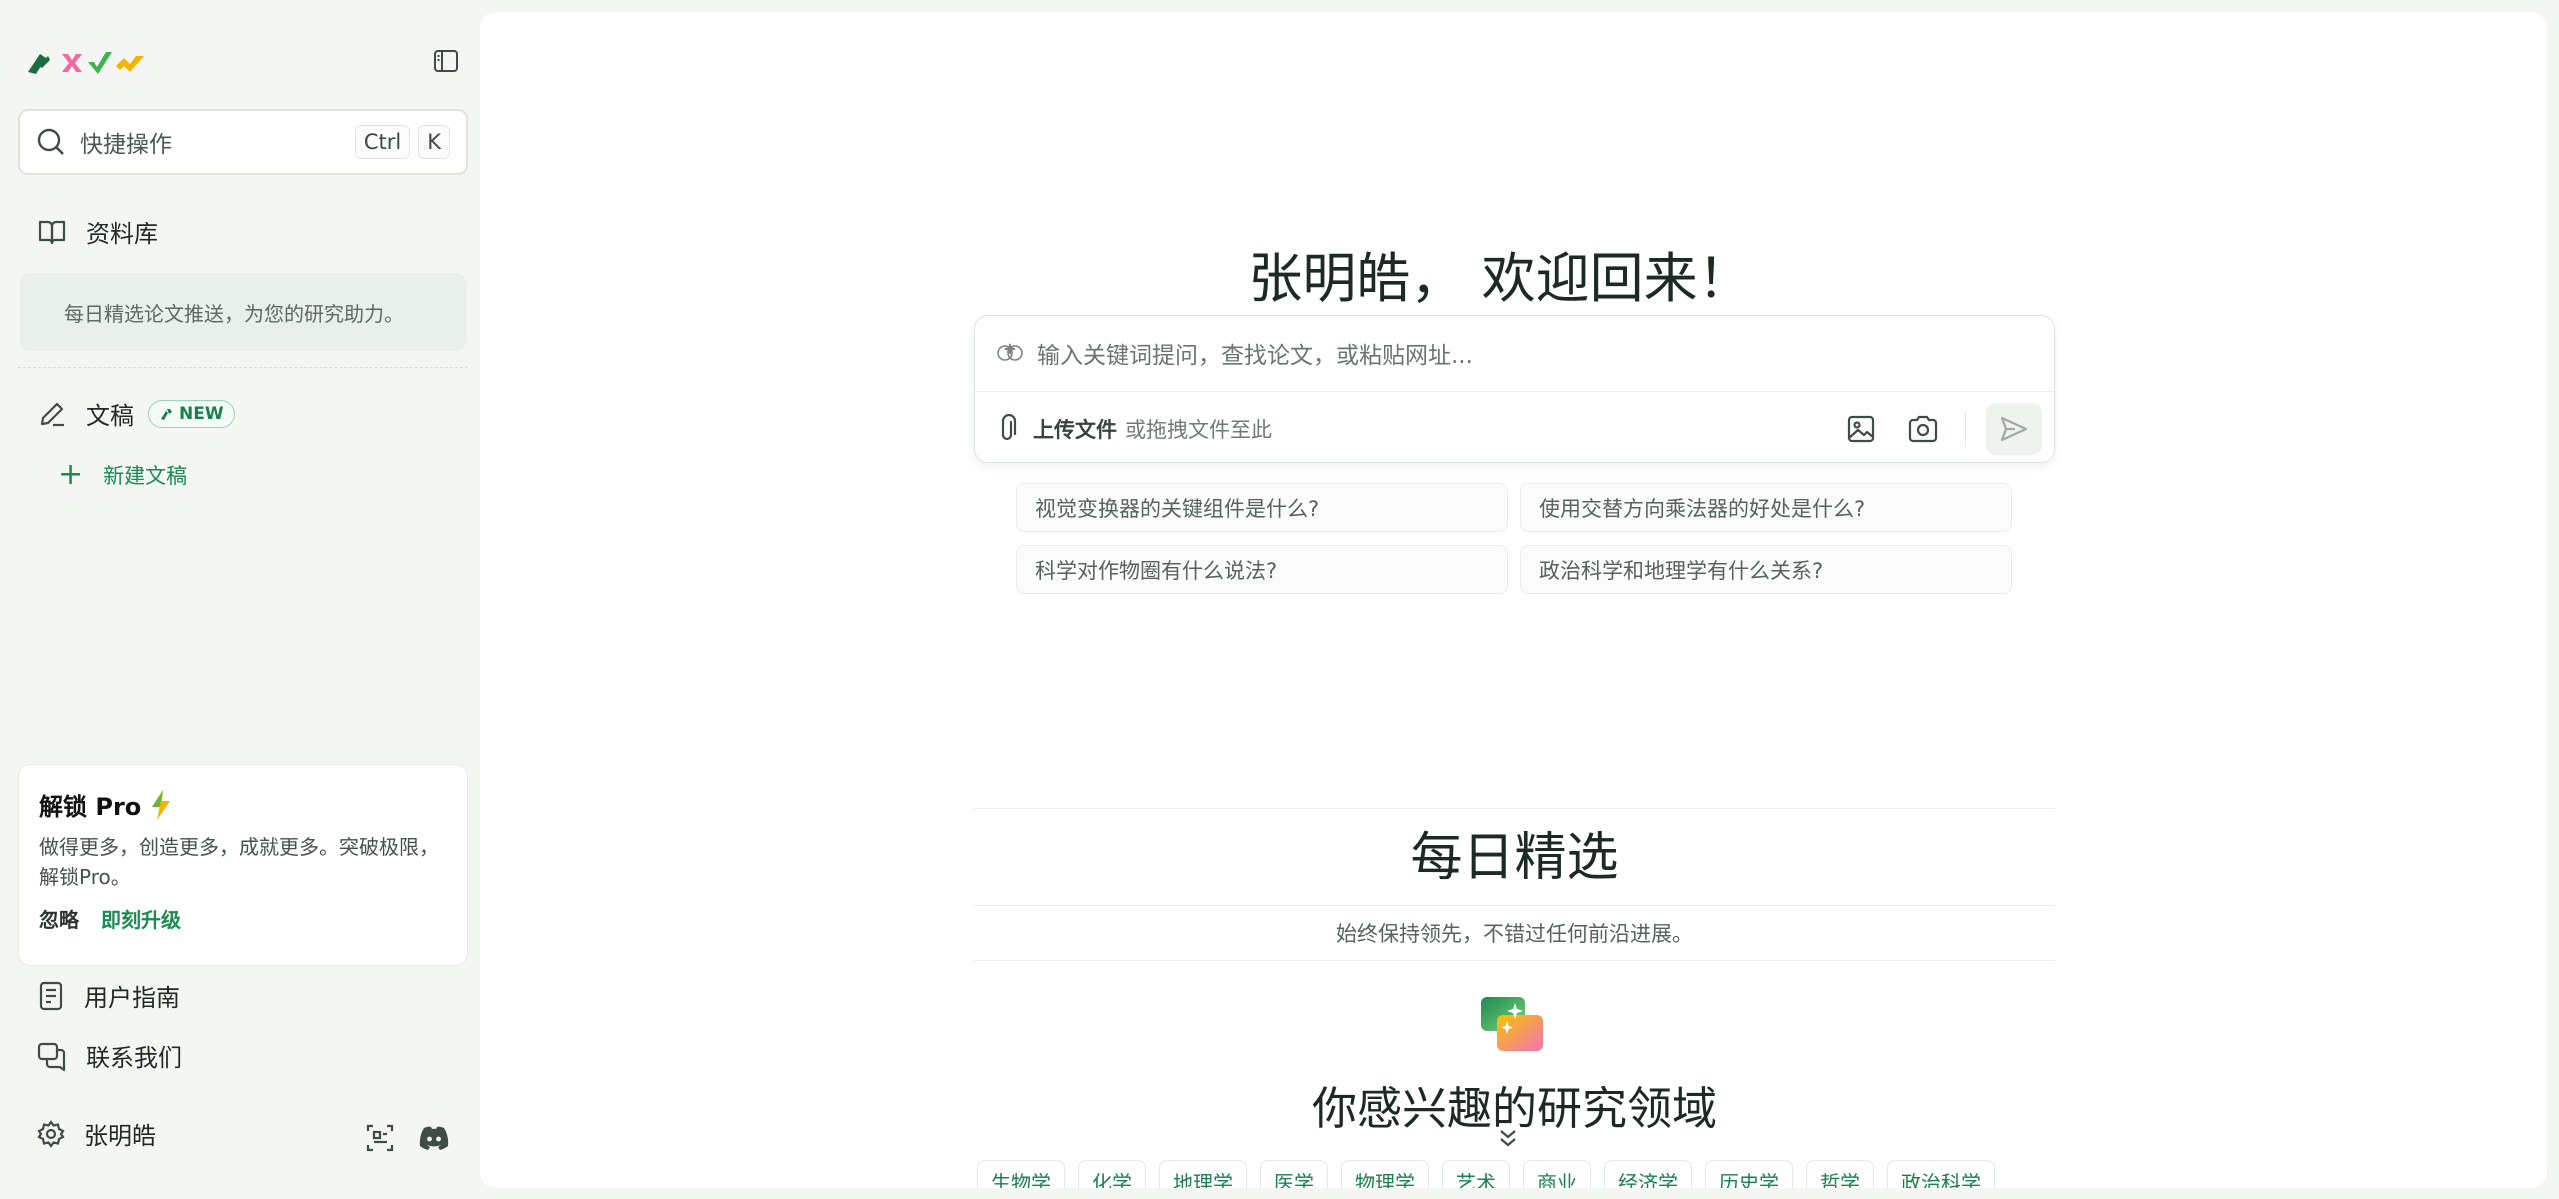  I want to click on chat-box: 输入关键词提问，查找论文，或粘贴网址... 上传文件 或拖拽文件至此, so click(1514, 389).